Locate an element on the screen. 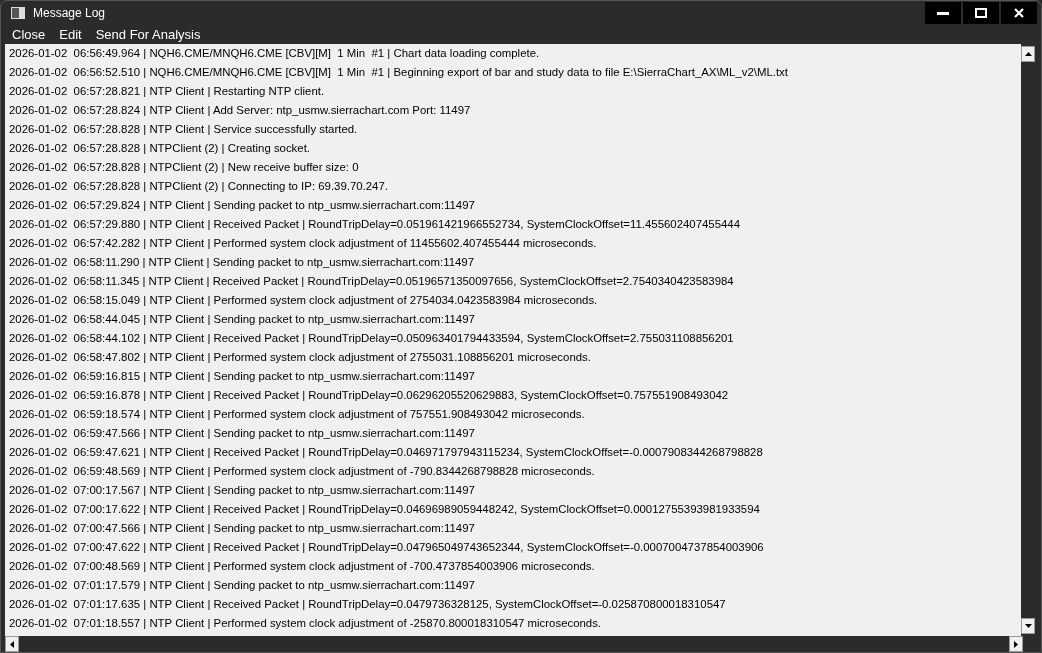 The height and width of the screenshot is (653, 1042). app-icon is located at coordinates (18, 13).